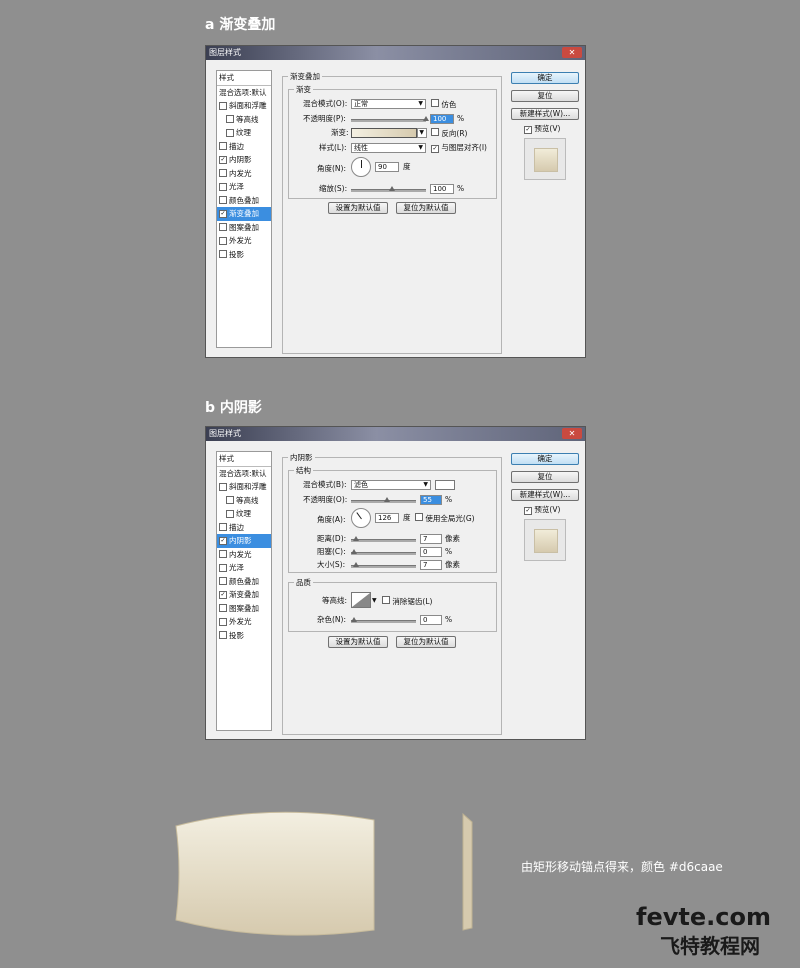  I want to click on choke-slider, so click(383, 552).